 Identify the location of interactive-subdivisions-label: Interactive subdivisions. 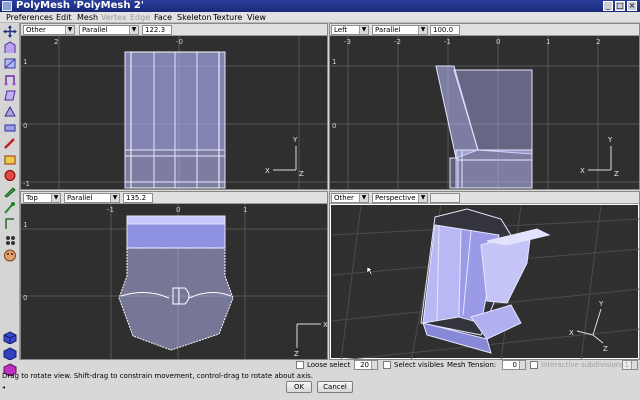
(582, 365).